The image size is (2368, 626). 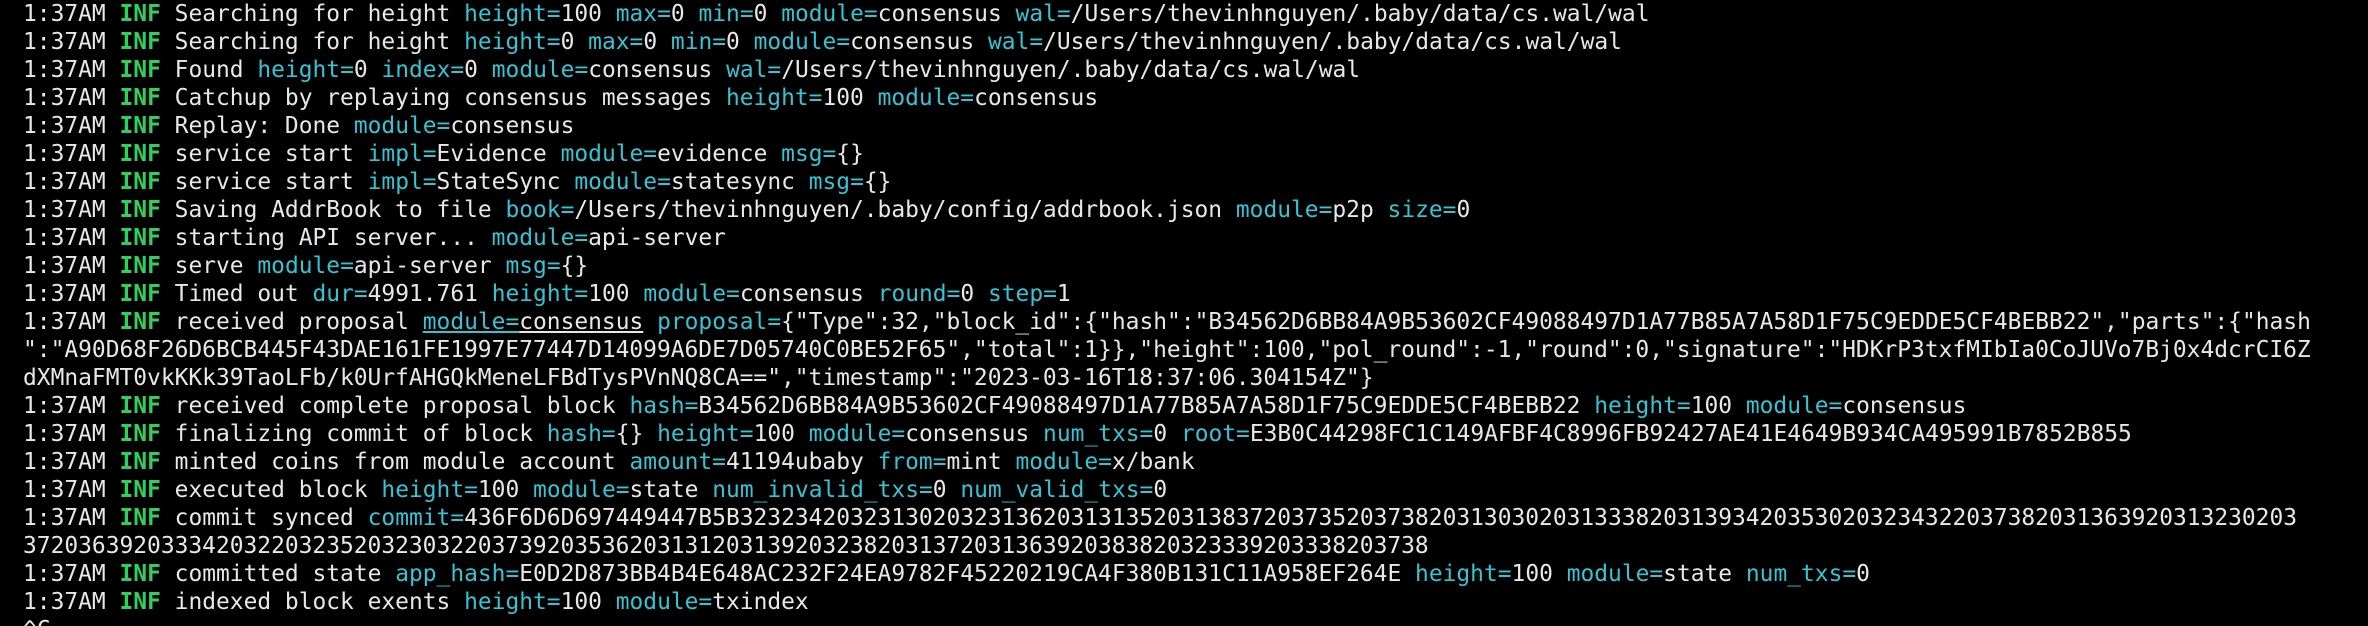 I want to click on log-field-value: Evidence, so click(x=491, y=154).